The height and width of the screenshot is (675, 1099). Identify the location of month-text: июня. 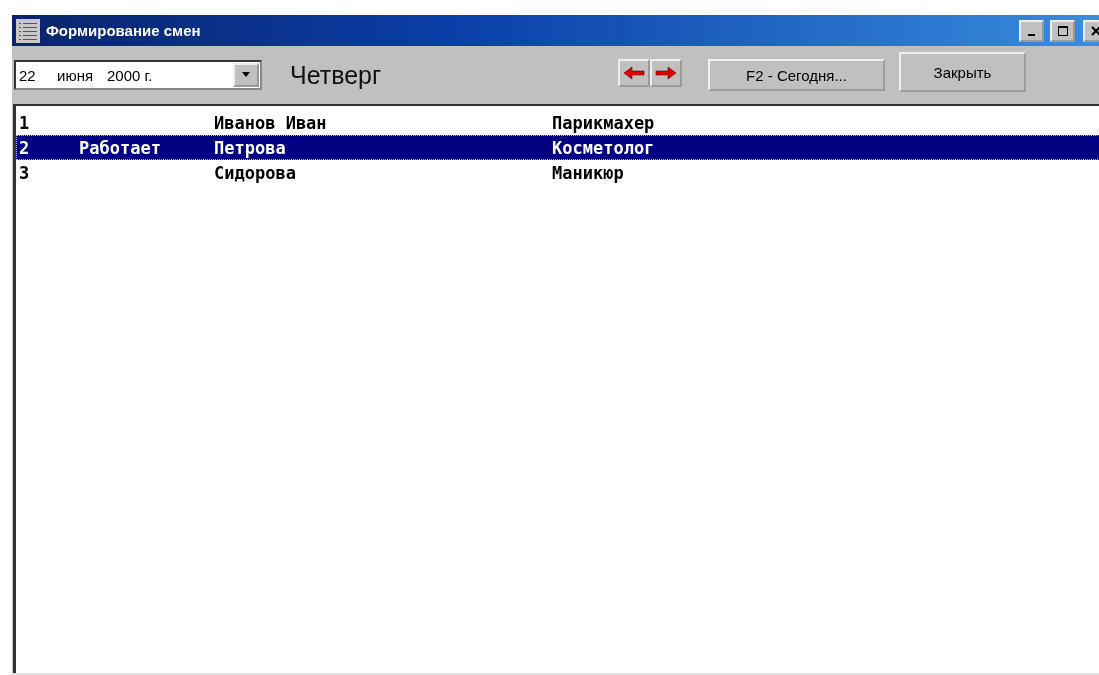
(76, 75).